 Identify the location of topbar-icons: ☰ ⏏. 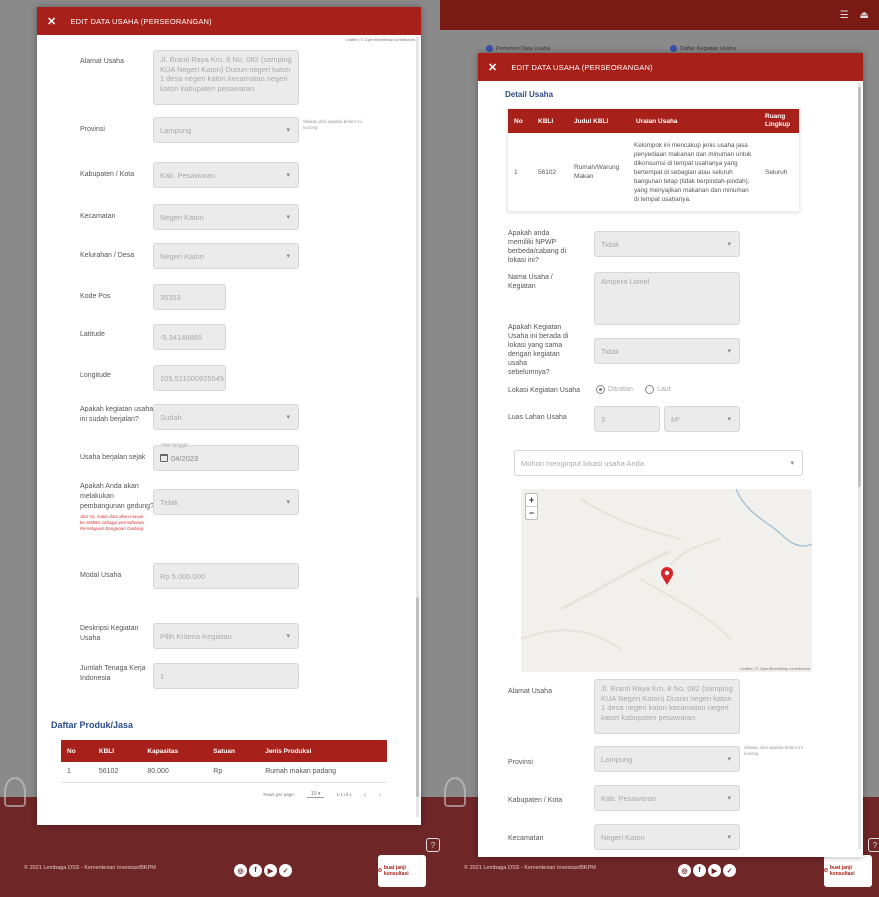
(856, 15).